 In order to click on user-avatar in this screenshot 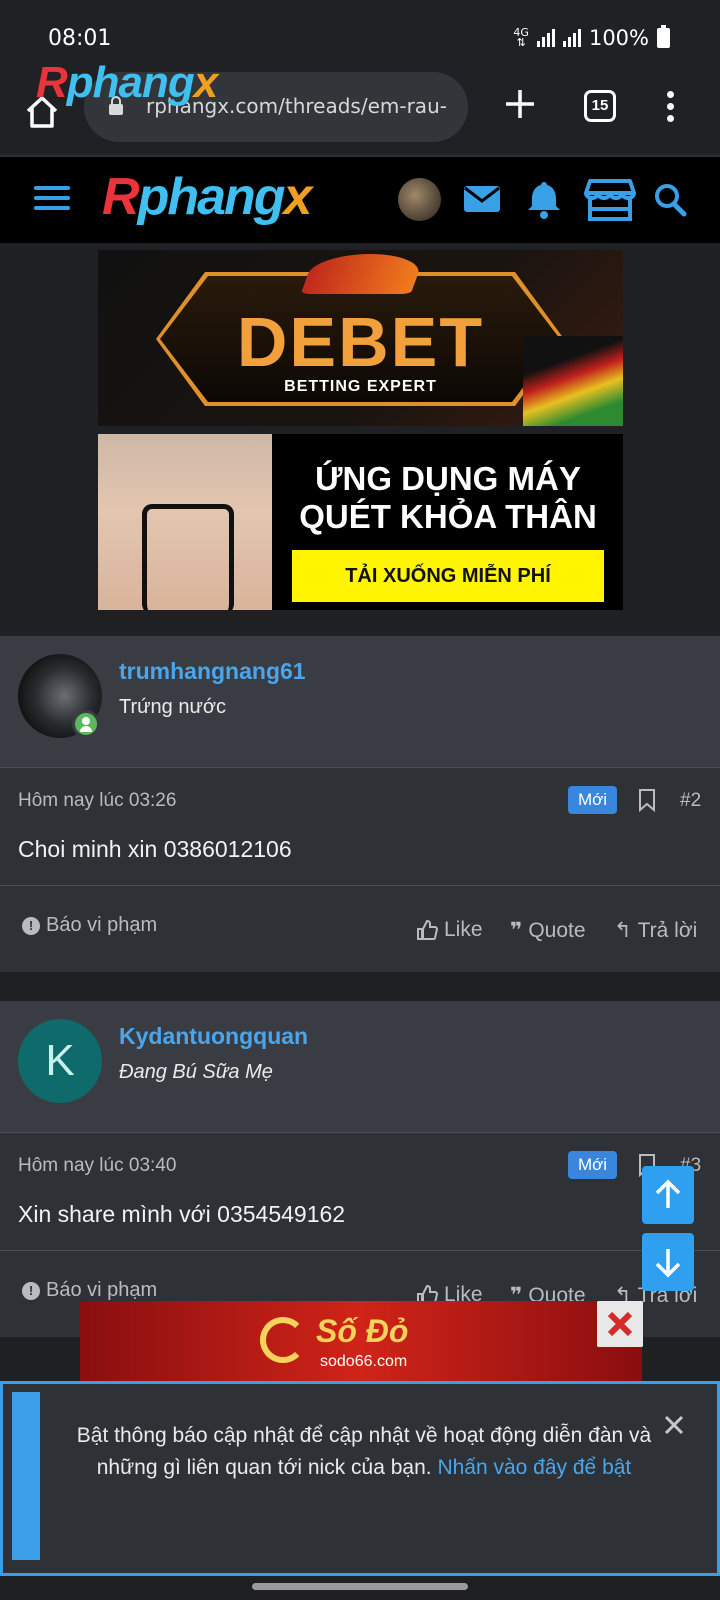, I will do `click(419, 199)`.